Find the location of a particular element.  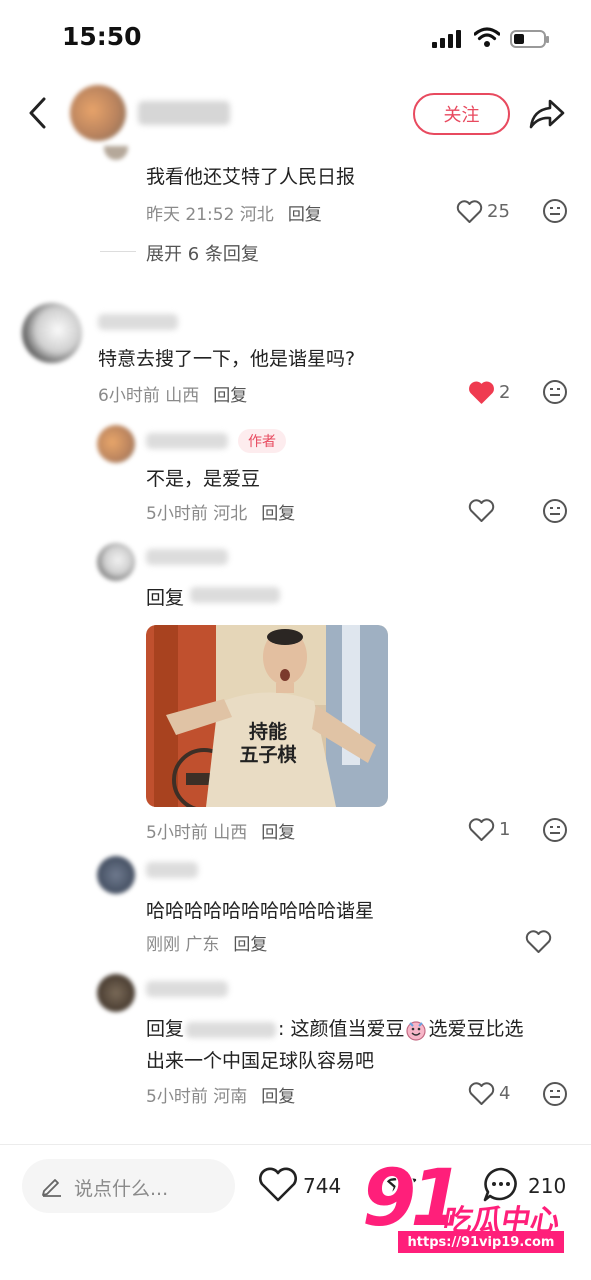

comment-meta: 刚刚 广东 回复 is located at coordinates (207, 945).